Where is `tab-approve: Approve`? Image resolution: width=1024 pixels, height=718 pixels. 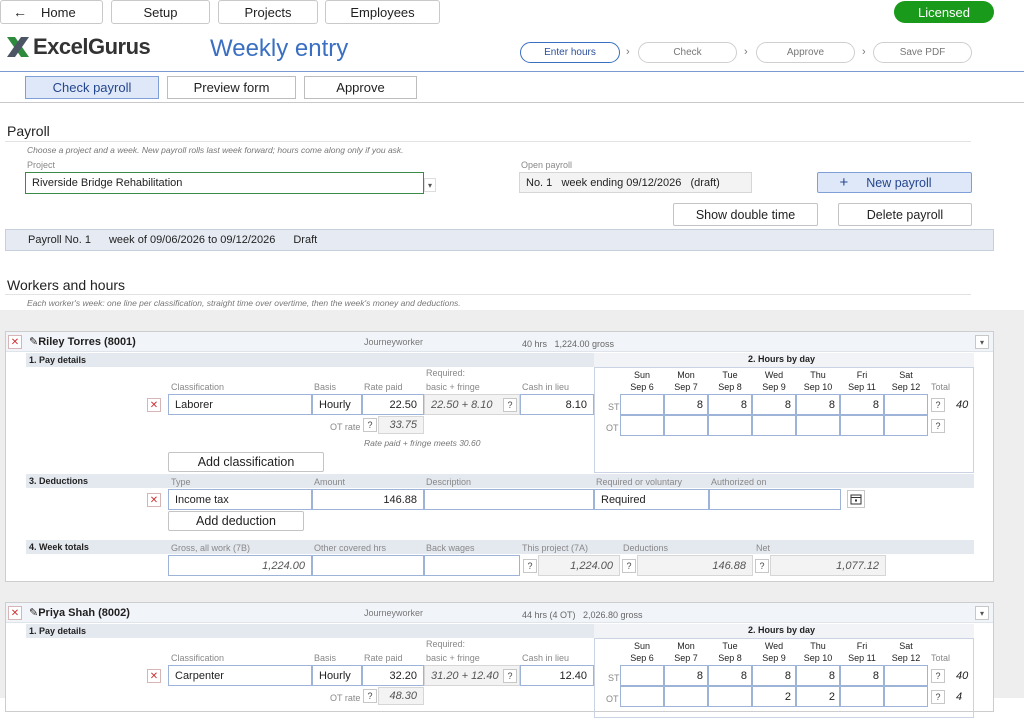 tab-approve: Approve is located at coordinates (360, 87).